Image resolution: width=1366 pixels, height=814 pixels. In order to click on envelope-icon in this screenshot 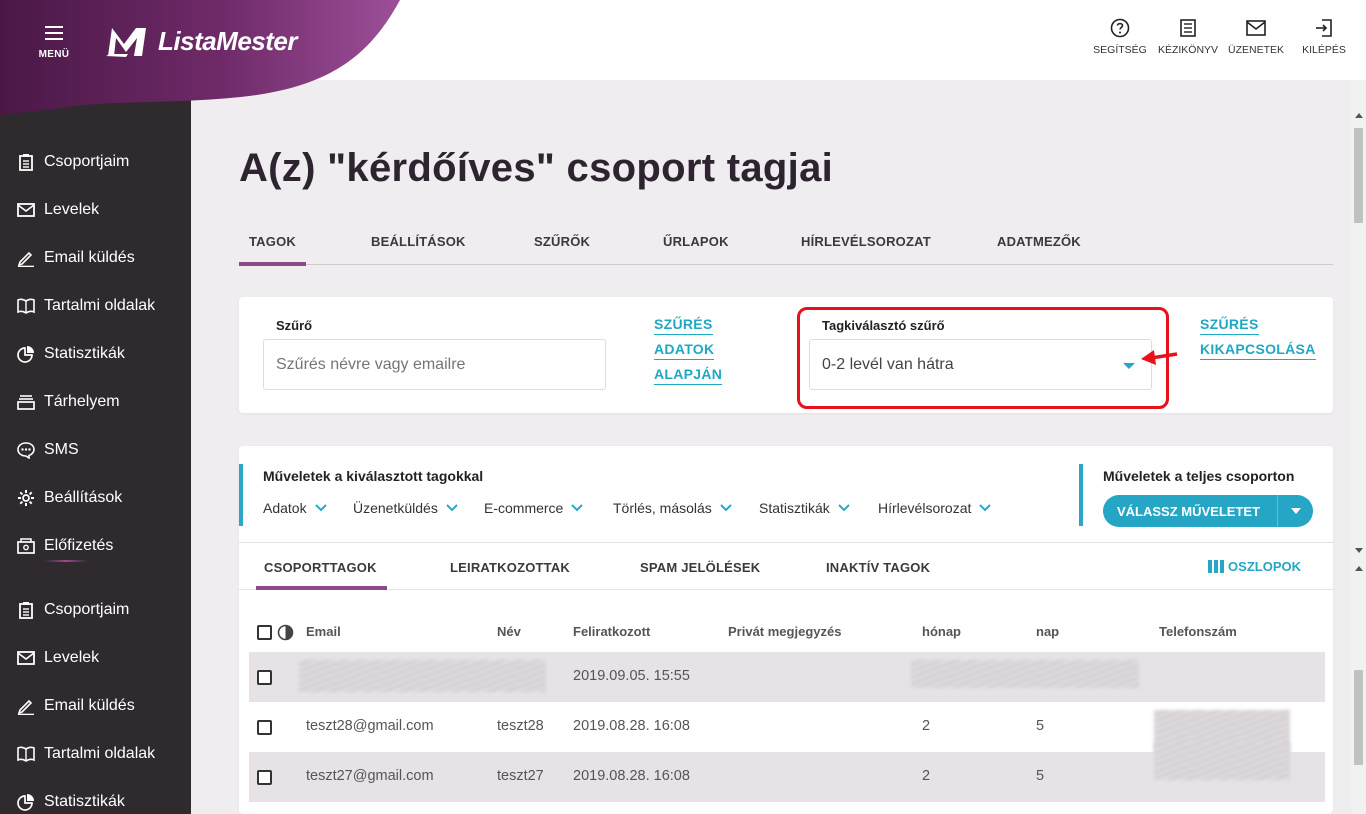, I will do `click(26, 210)`.